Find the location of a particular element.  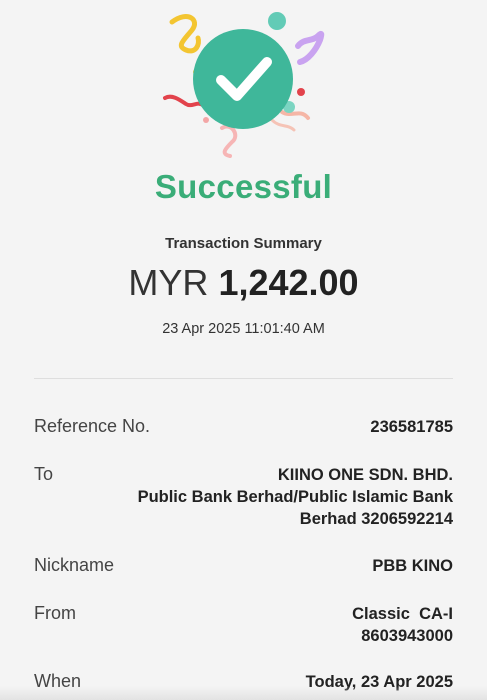

confetti-yellow-ribbon is located at coordinates (185, 34).